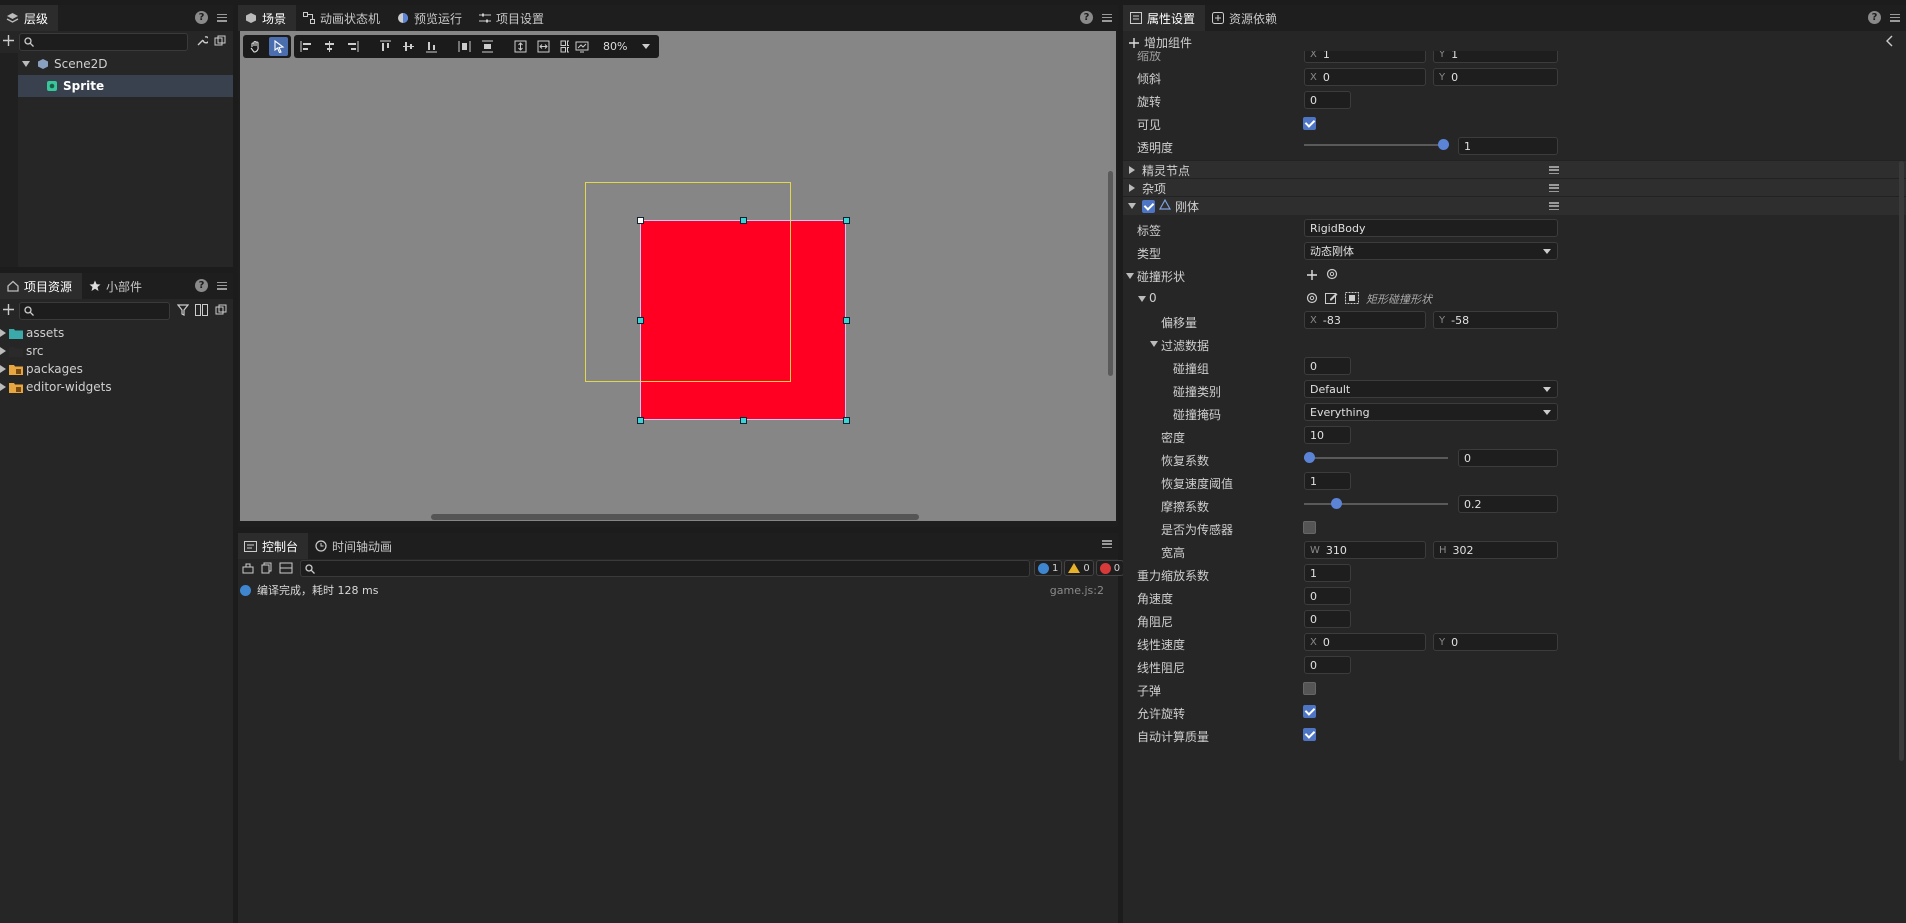 This screenshot has height=923, width=1906. What do you see at coordinates (675, 517) in the screenshot?
I see `horizontal-scrollbar` at bounding box center [675, 517].